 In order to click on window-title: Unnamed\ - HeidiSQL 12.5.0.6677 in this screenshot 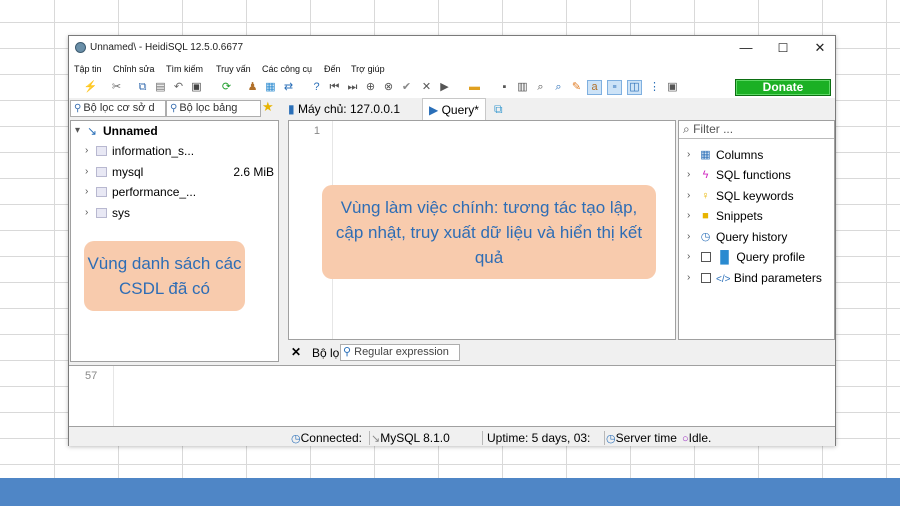, I will do `click(167, 47)`.